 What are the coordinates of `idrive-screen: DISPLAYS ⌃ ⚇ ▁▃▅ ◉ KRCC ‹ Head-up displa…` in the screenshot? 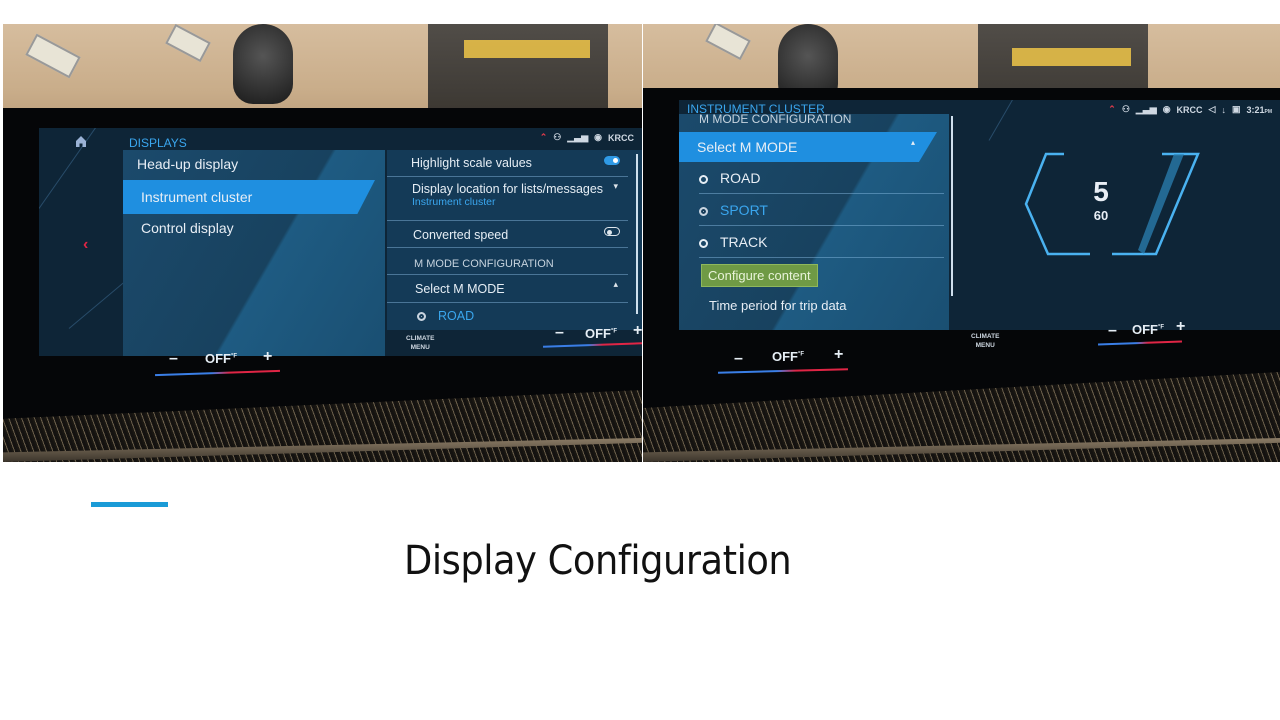 It's located at (340, 242).